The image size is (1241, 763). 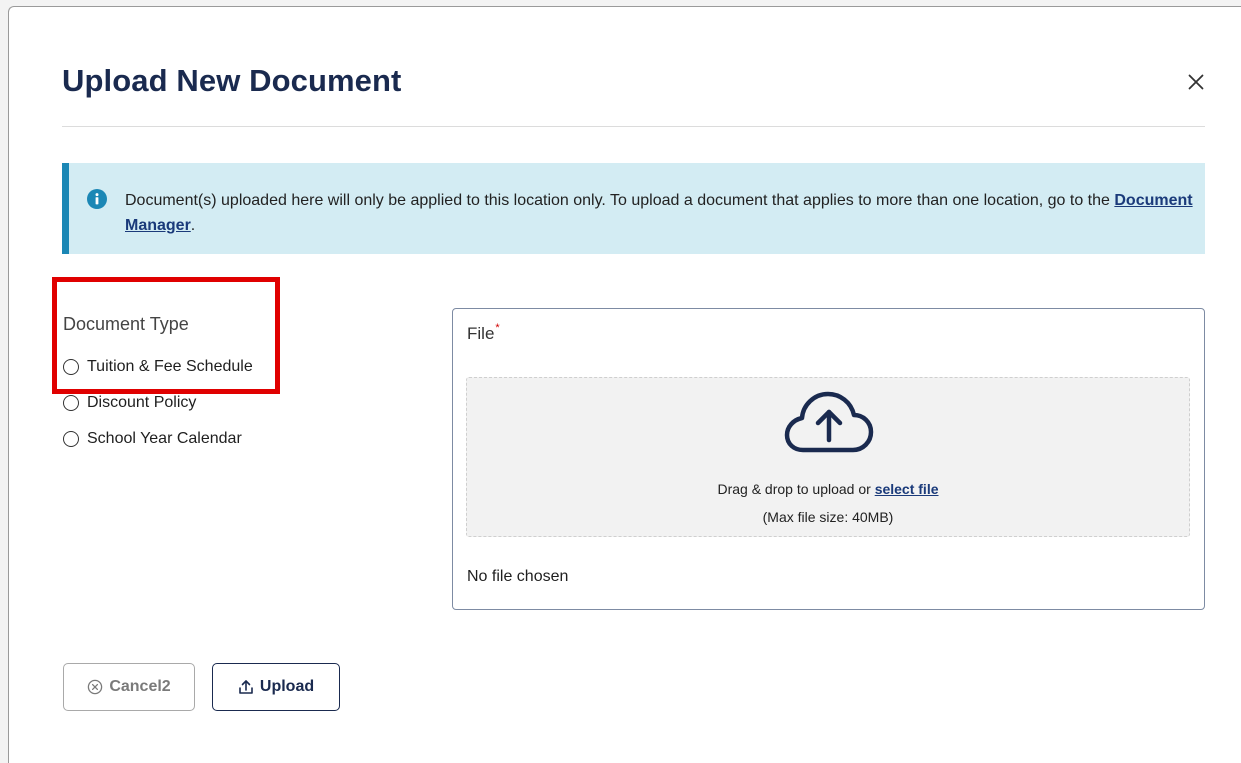 I want to click on file-status: No file chosen, so click(x=518, y=576).